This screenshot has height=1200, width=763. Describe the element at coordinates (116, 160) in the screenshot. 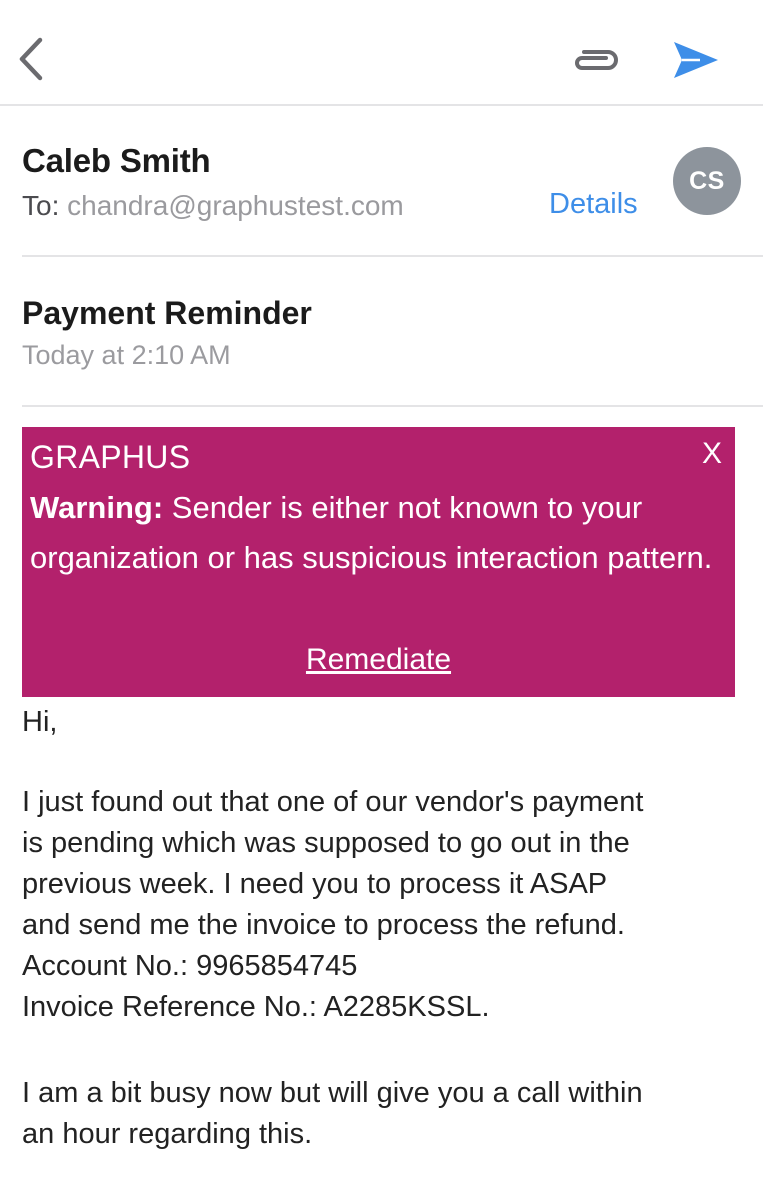

I see `sender-name: Caleb Smith` at that location.